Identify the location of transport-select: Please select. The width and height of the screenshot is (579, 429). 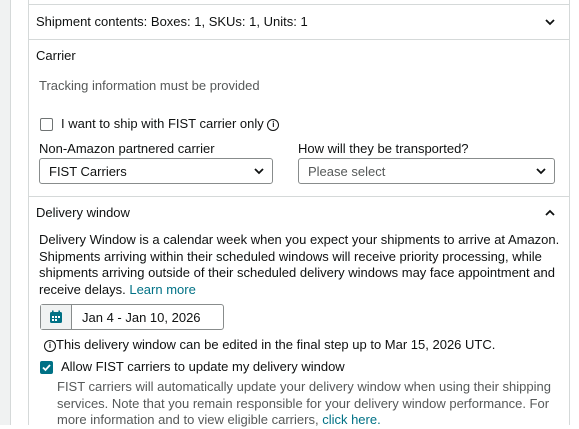
(426, 171).